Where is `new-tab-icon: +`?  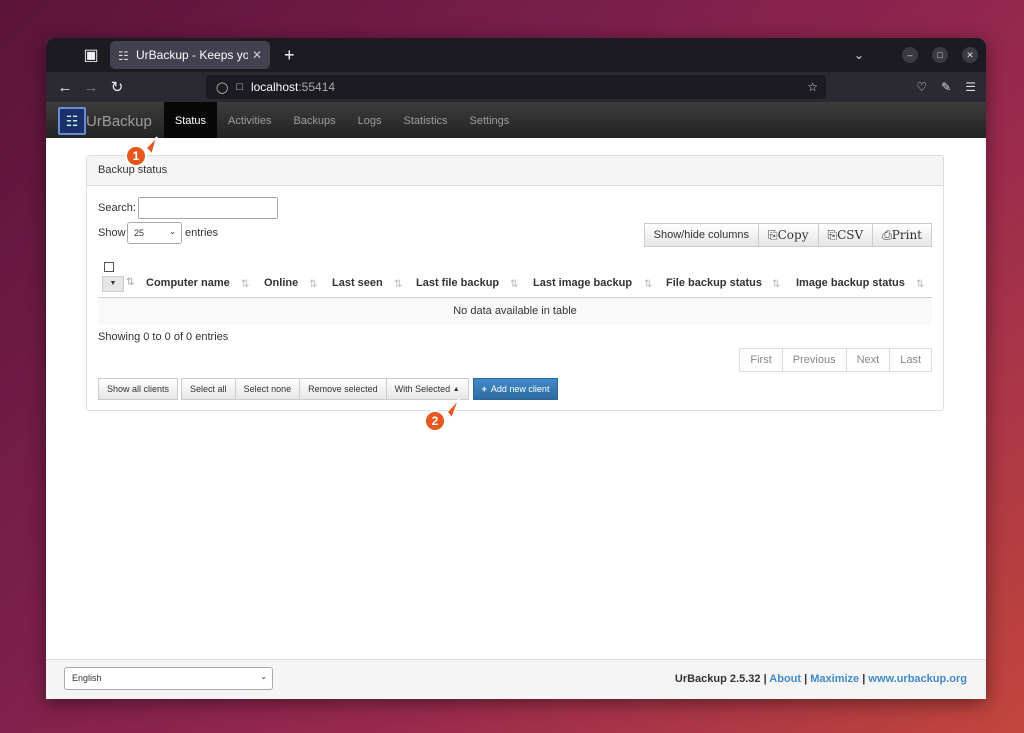
new-tab-icon: + is located at coordinates (289, 55).